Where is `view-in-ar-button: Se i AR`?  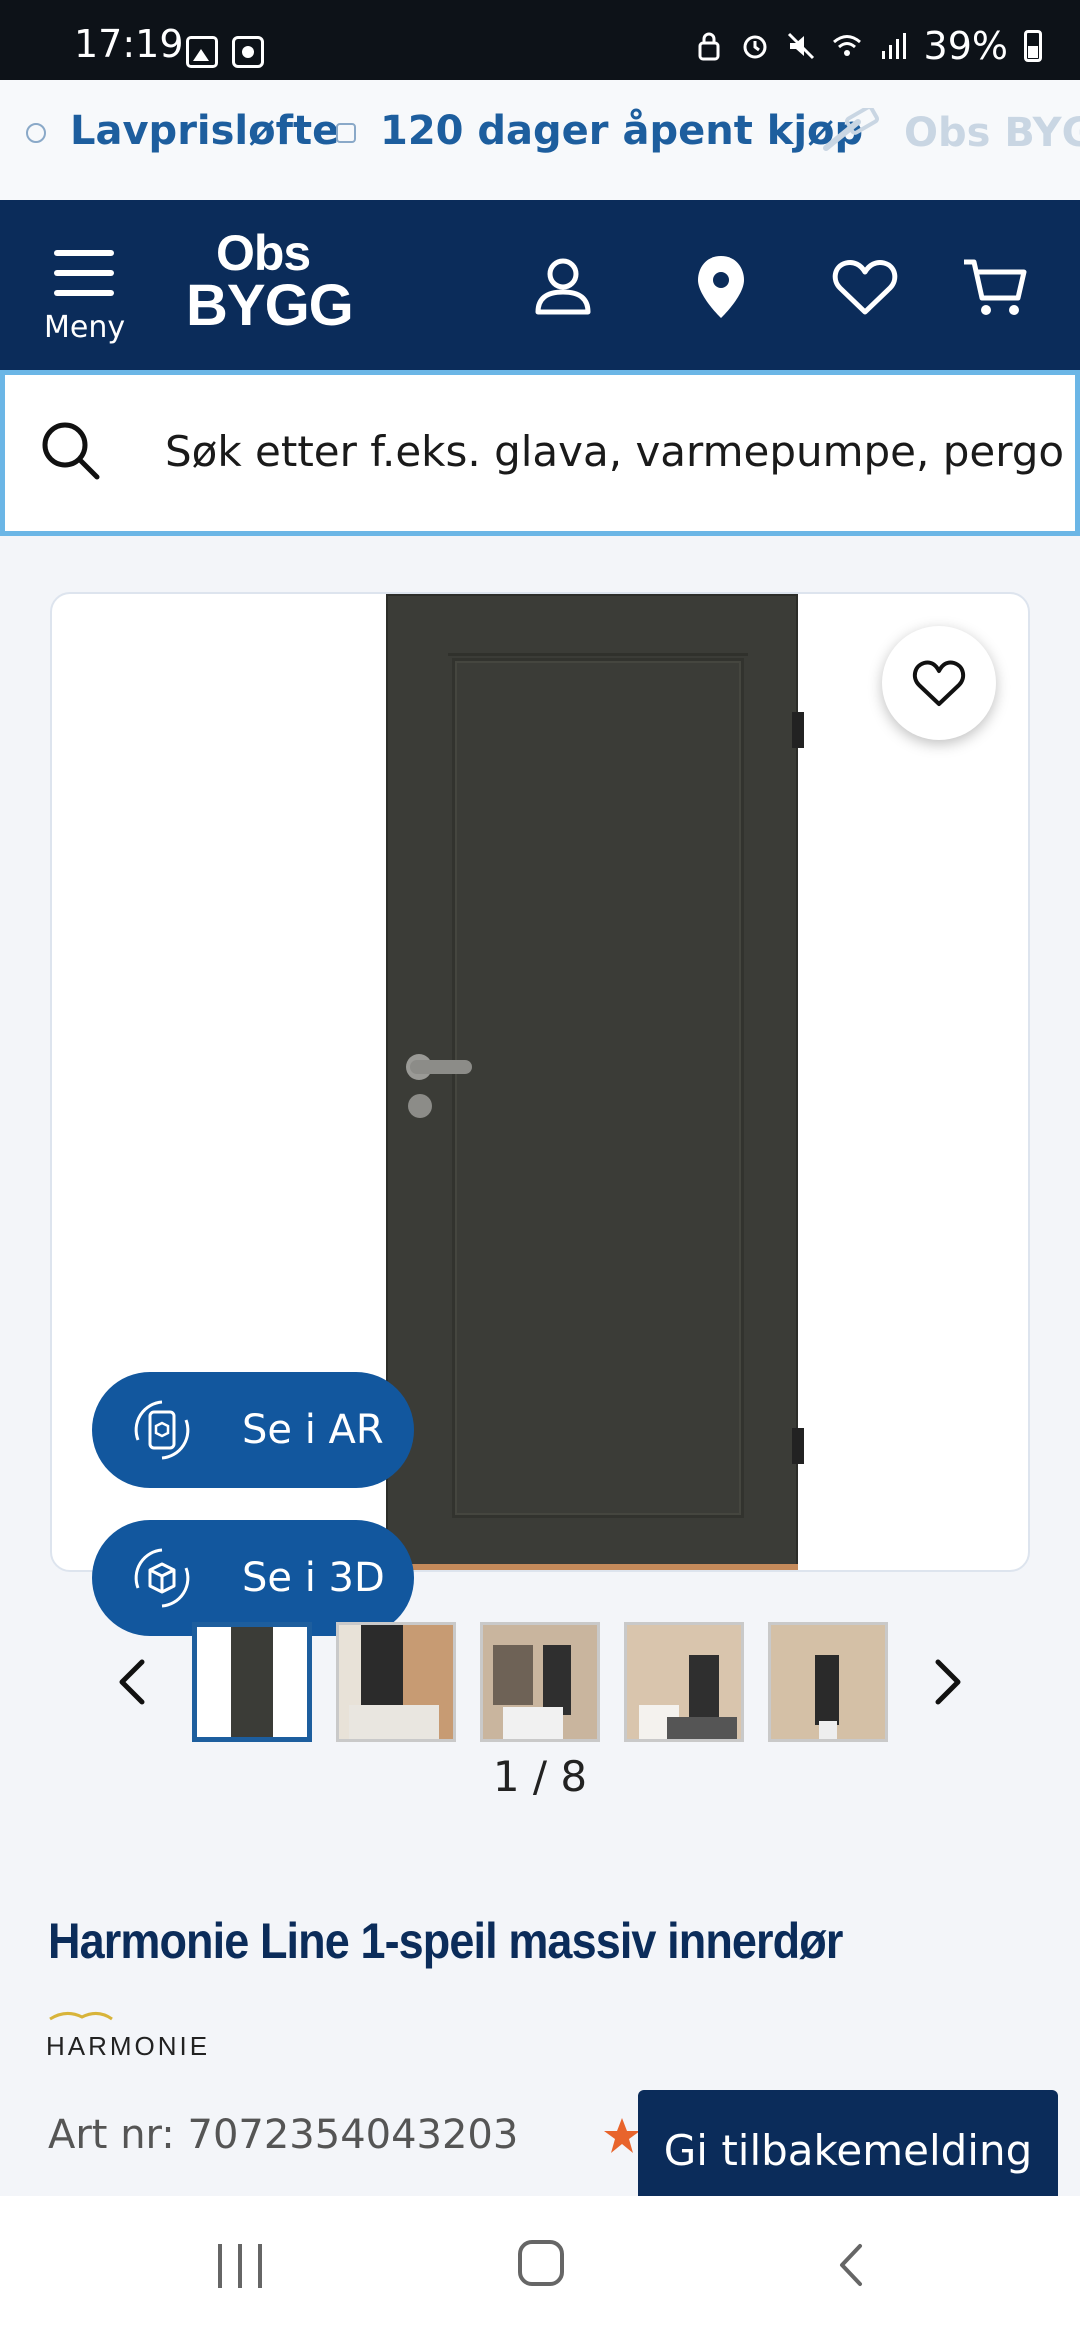 view-in-ar-button: Se i AR is located at coordinates (253, 1430).